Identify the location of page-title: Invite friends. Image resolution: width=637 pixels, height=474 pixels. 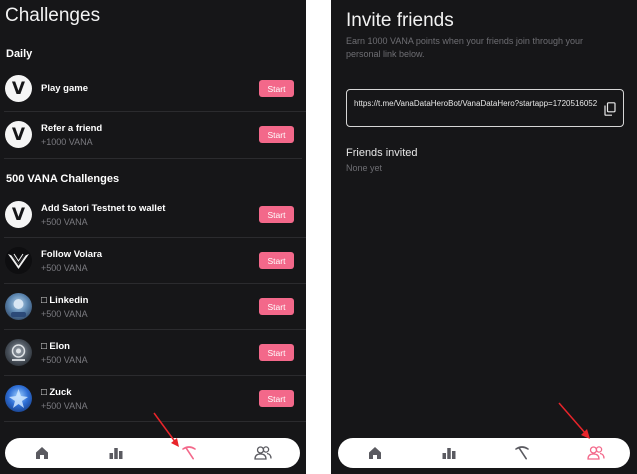
(400, 20).